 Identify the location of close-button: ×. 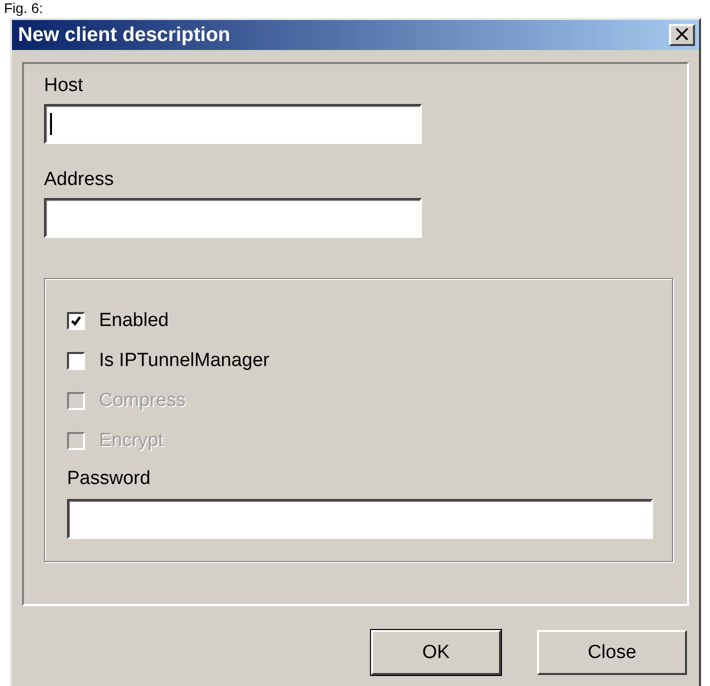
(682, 35).